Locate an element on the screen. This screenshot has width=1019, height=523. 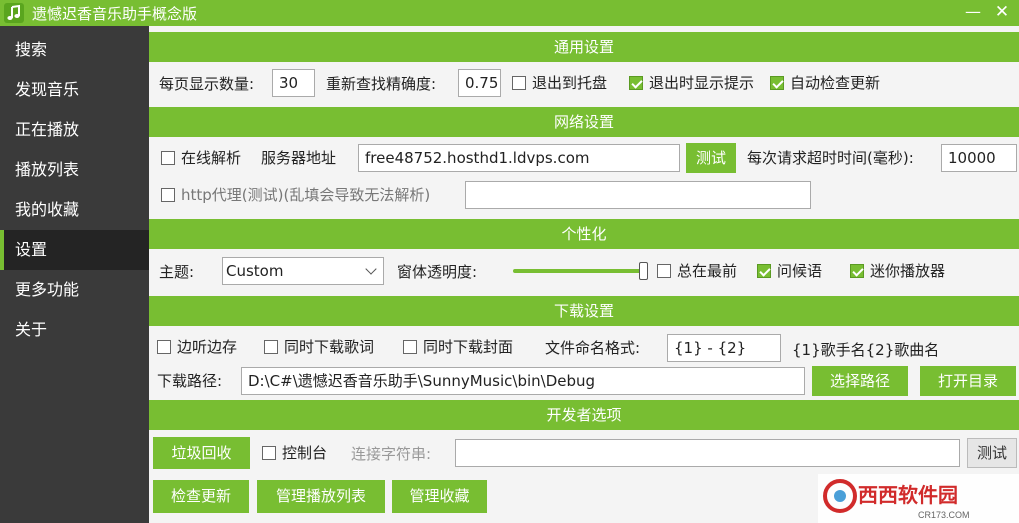
network-settings-header: 网络设置 is located at coordinates (584, 122).